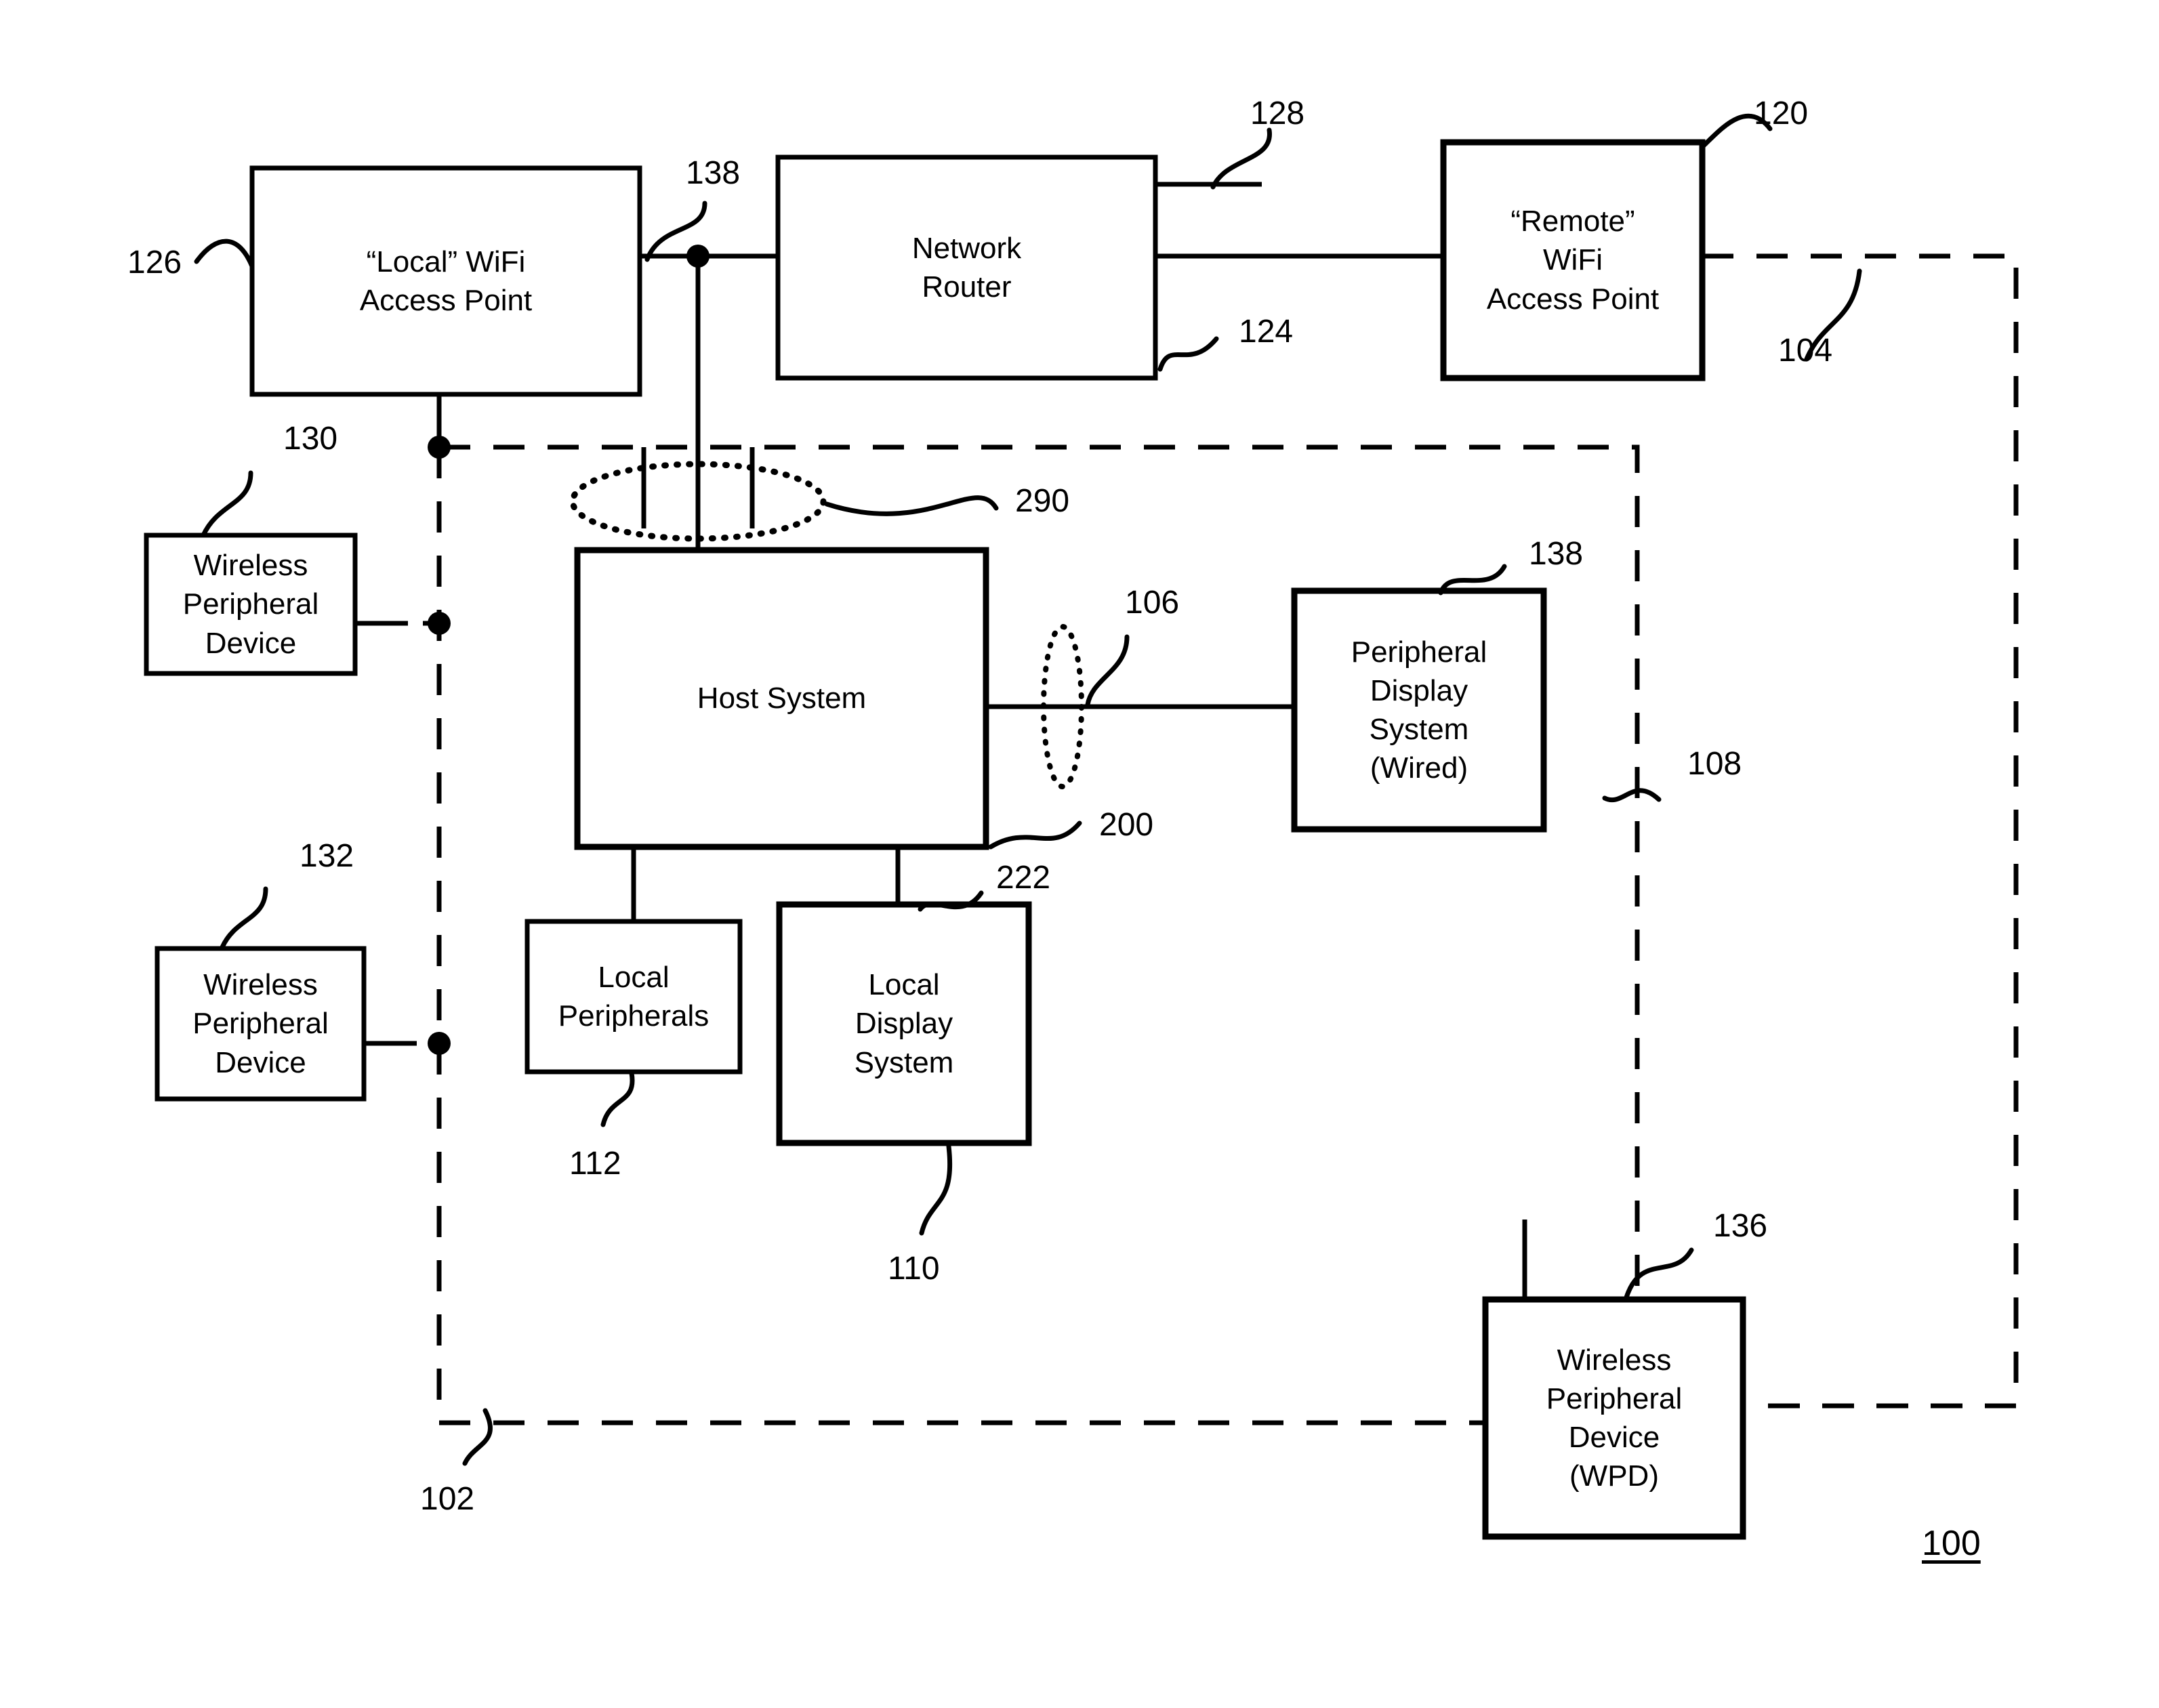 This screenshot has height=1708, width=2159. Describe the element at coordinates (634, 997) in the screenshot. I see `box-local-peripherals` at that location.